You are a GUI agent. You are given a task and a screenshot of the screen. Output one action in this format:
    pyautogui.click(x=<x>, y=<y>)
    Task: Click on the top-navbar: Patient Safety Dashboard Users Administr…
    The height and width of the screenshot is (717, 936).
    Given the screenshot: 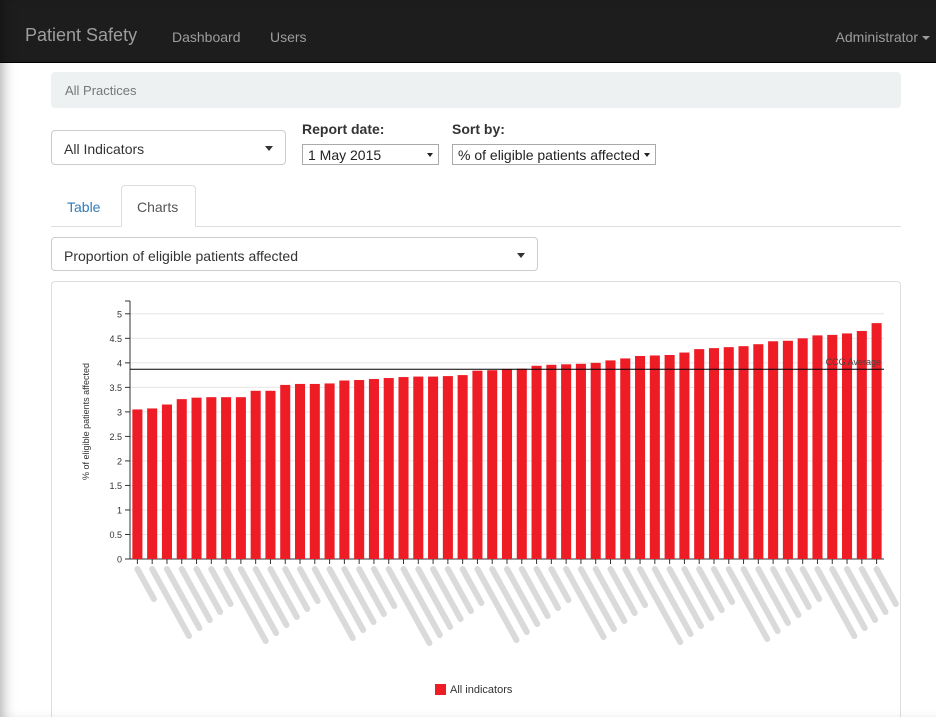 What is the action you would take?
    pyautogui.click(x=468, y=31)
    